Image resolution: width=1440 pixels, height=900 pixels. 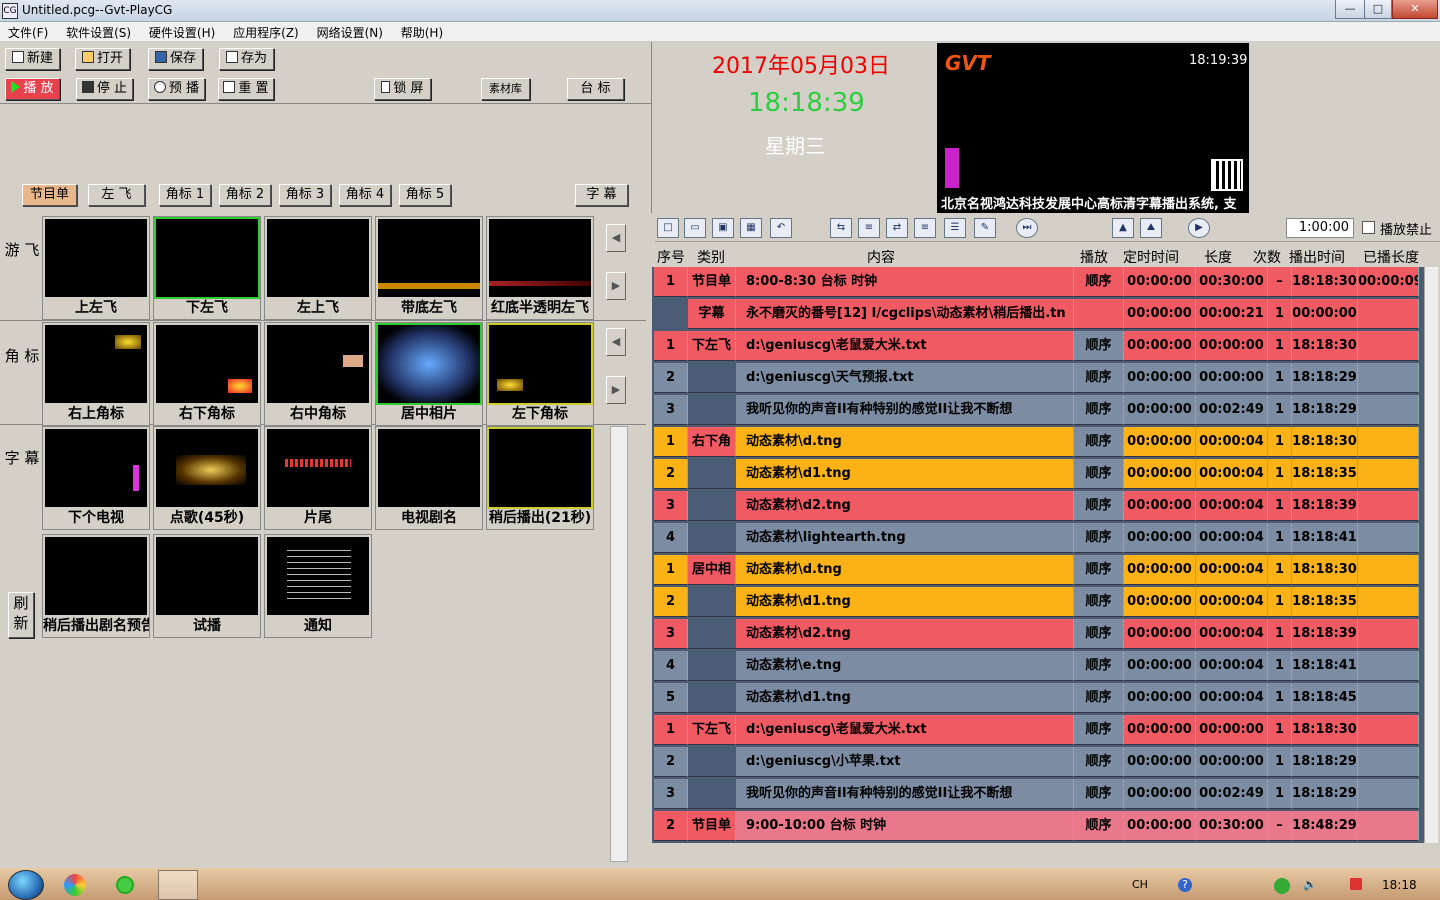 I want to click on menu-network-settings: 网络设置(N), so click(x=349, y=31).